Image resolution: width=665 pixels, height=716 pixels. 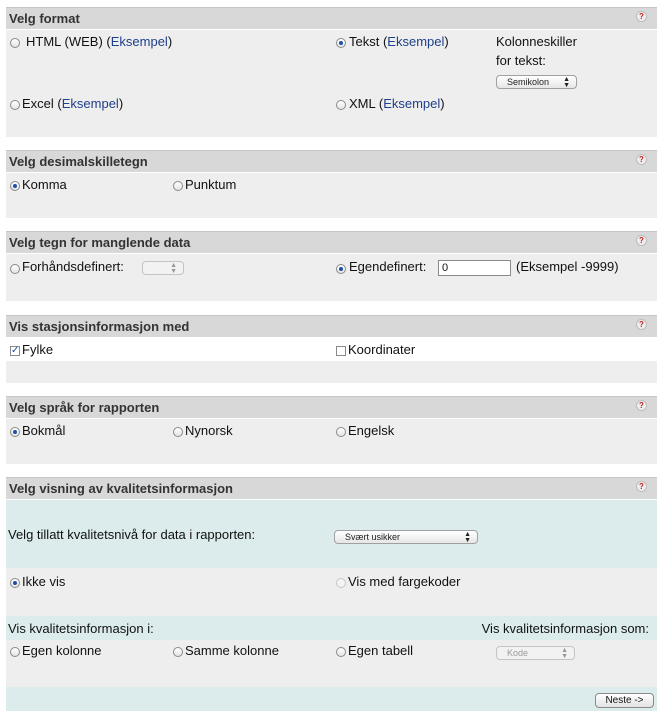 What do you see at coordinates (371, 430) in the screenshot?
I see `language-english-label: Engelsk` at bounding box center [371, 430].